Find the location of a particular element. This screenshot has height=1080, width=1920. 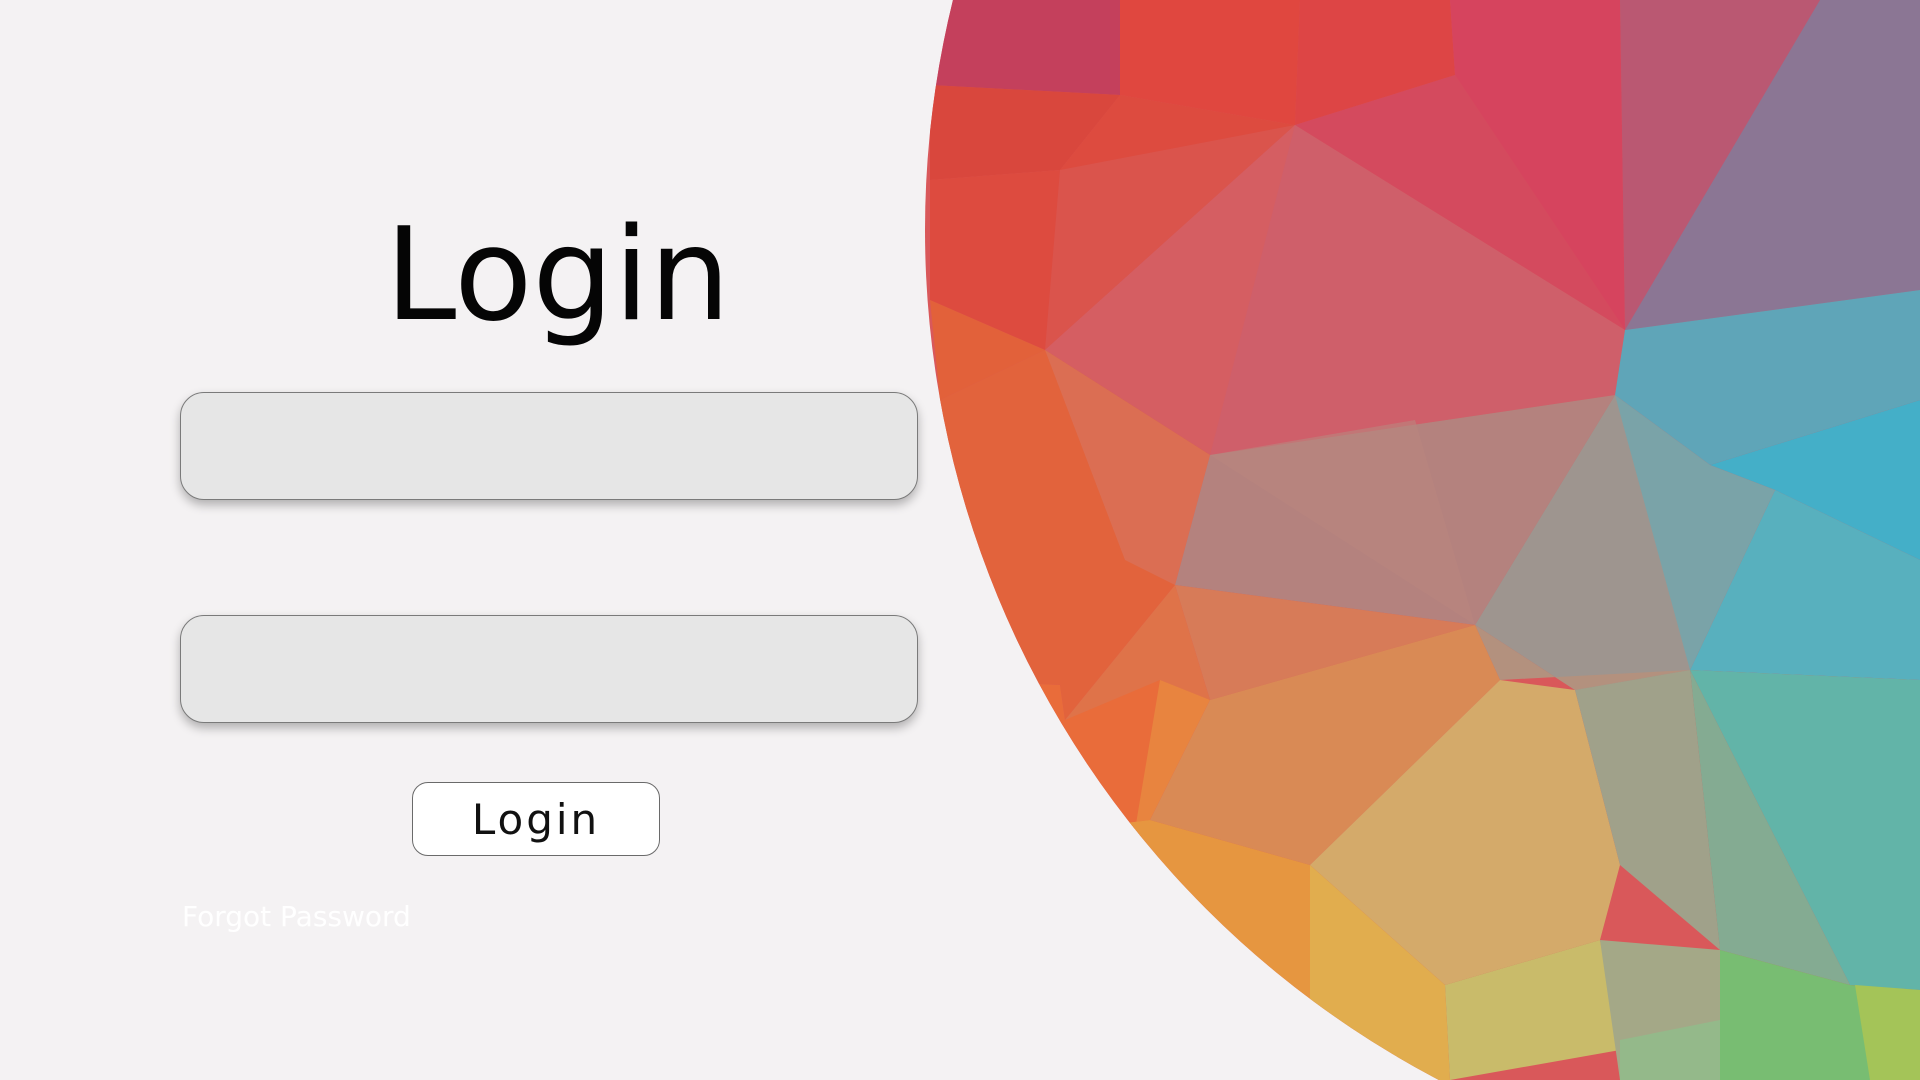

username-field is located at coordinates (549, 446).